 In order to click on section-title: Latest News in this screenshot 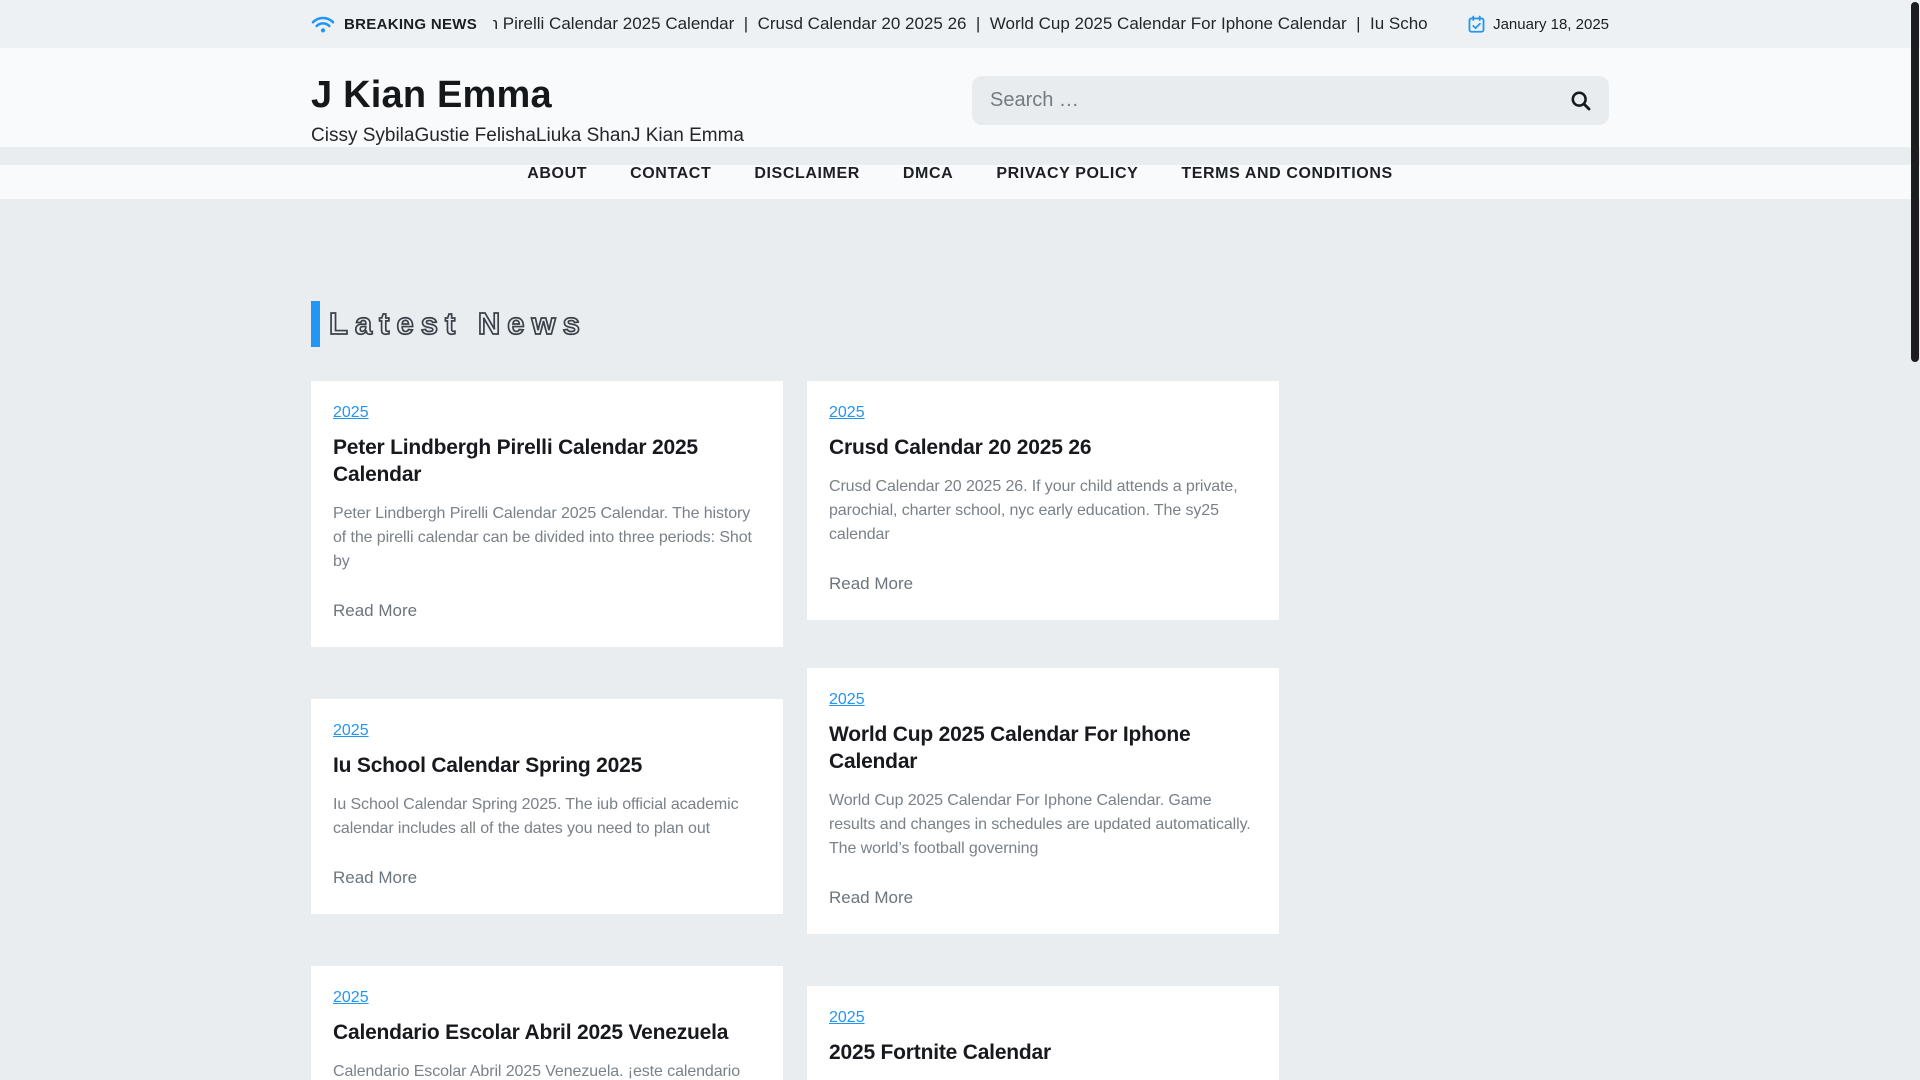, I will do `click(457, 323)`.